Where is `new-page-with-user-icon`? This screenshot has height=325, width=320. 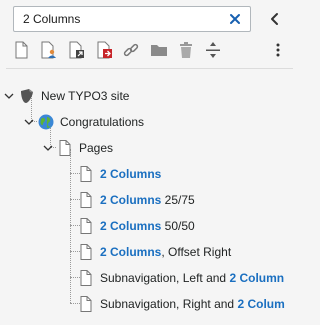 new-page-with-user-icon is located at coordinates (49, 50).